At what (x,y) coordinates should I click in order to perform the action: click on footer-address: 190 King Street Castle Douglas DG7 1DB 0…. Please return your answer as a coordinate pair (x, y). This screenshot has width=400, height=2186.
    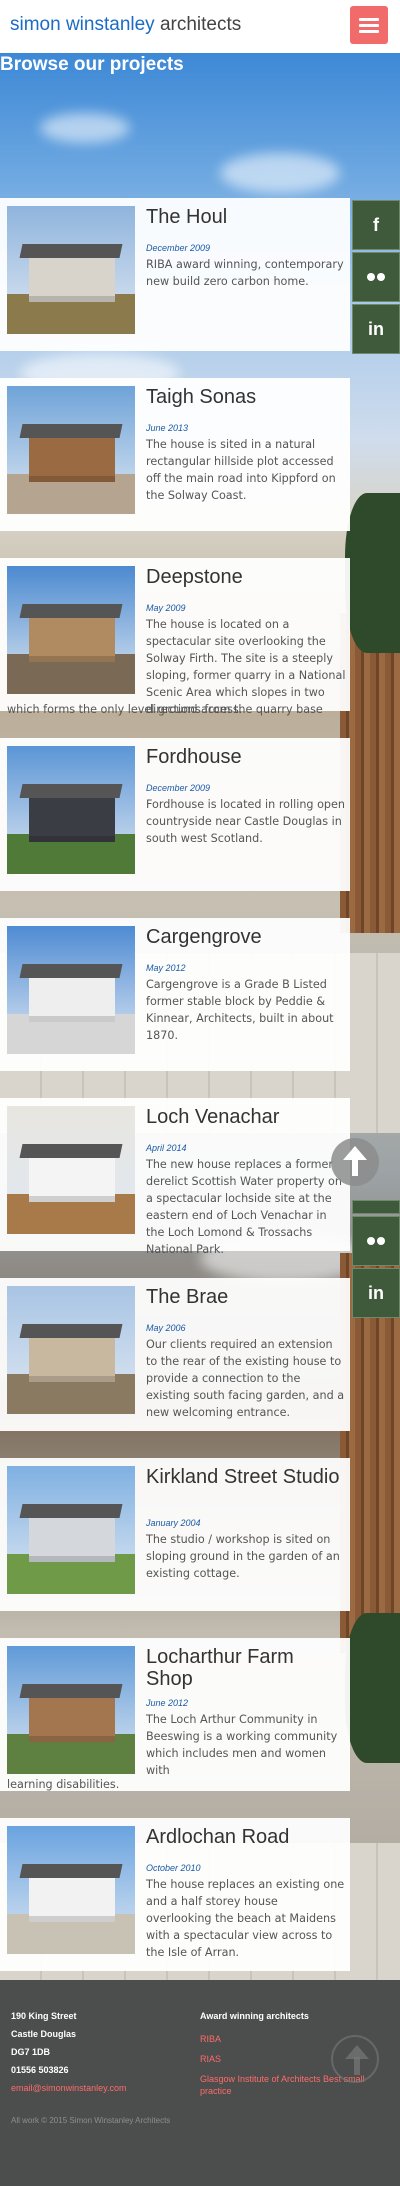
    Looking at the image, I should click on (69, 2052).